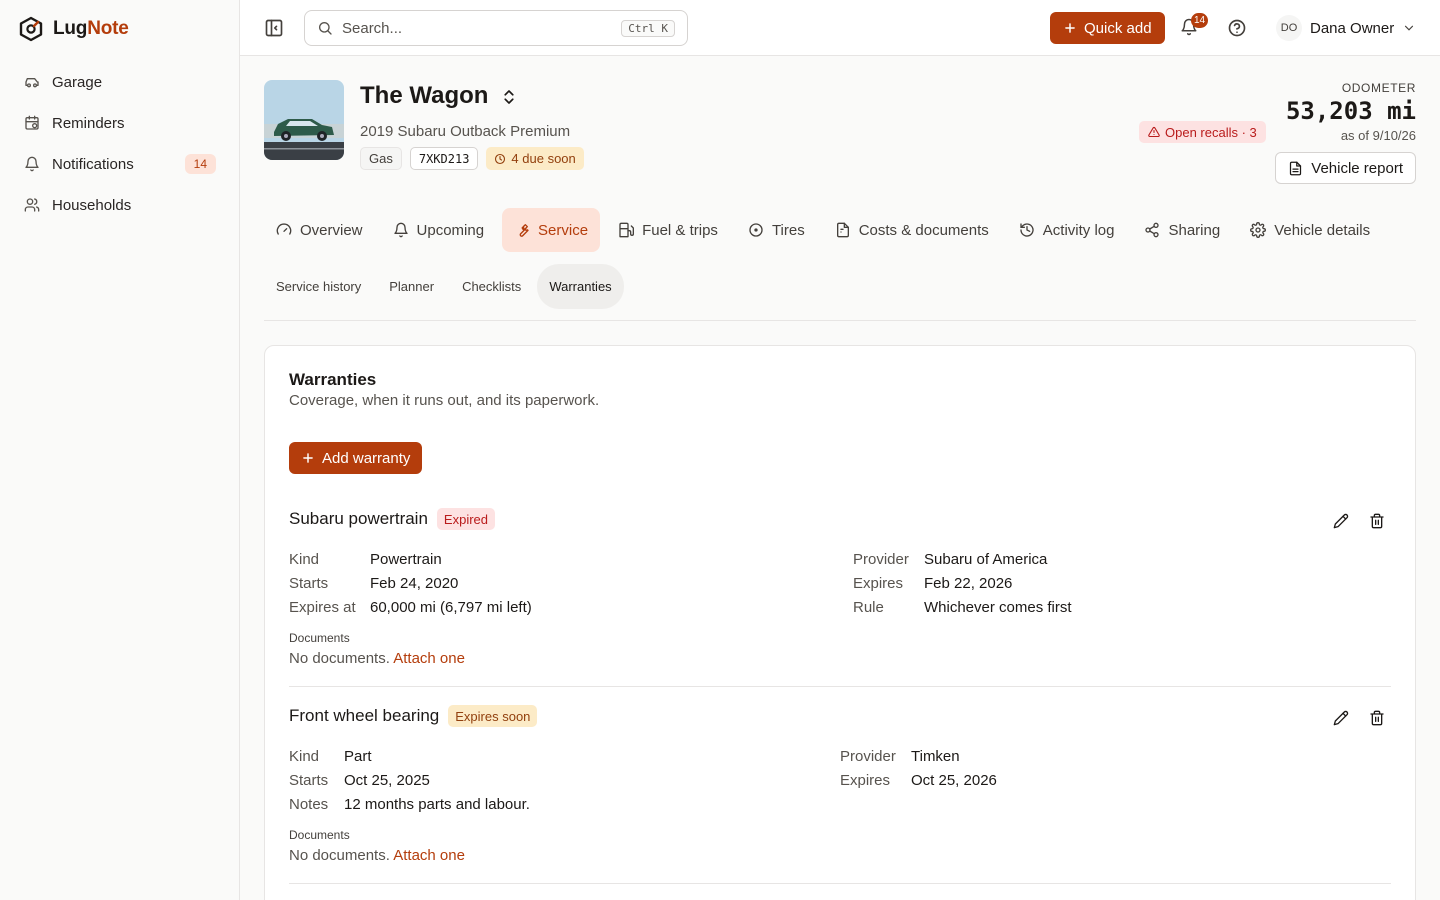  Describe the element at coordinates (339, 658) in the screenshot. I see `no-documents-text: No documents.` at that location.